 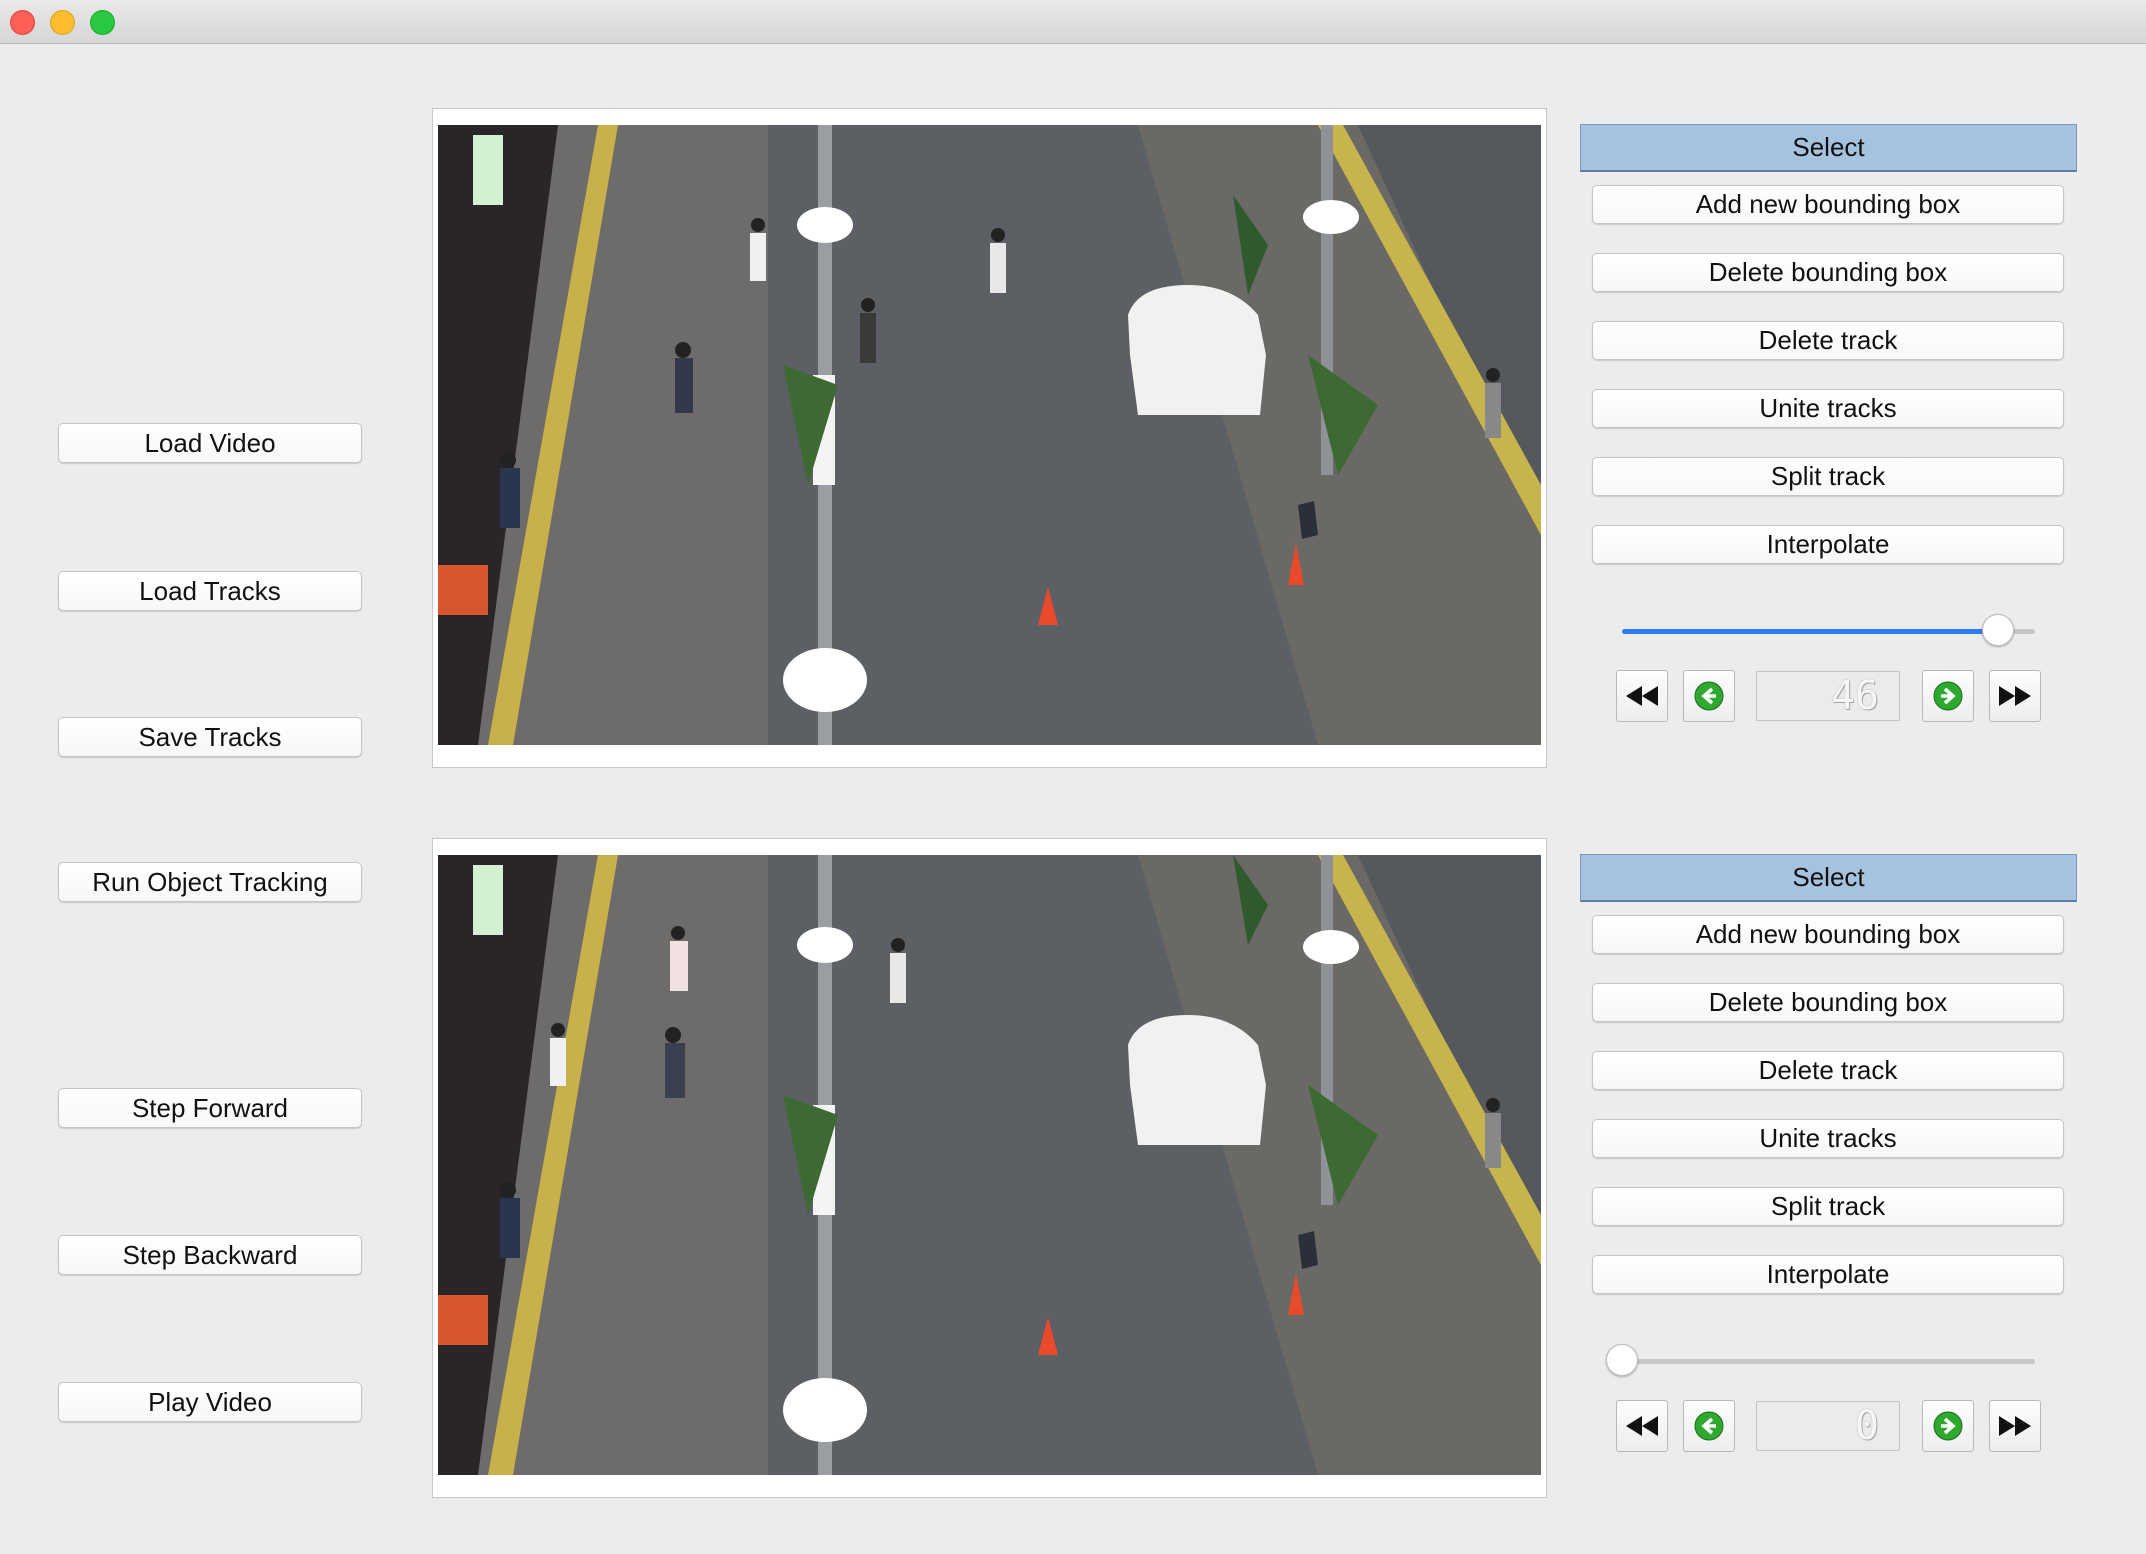 I want to click on top-frame-counter: 46, so click(x=1828, y=696).